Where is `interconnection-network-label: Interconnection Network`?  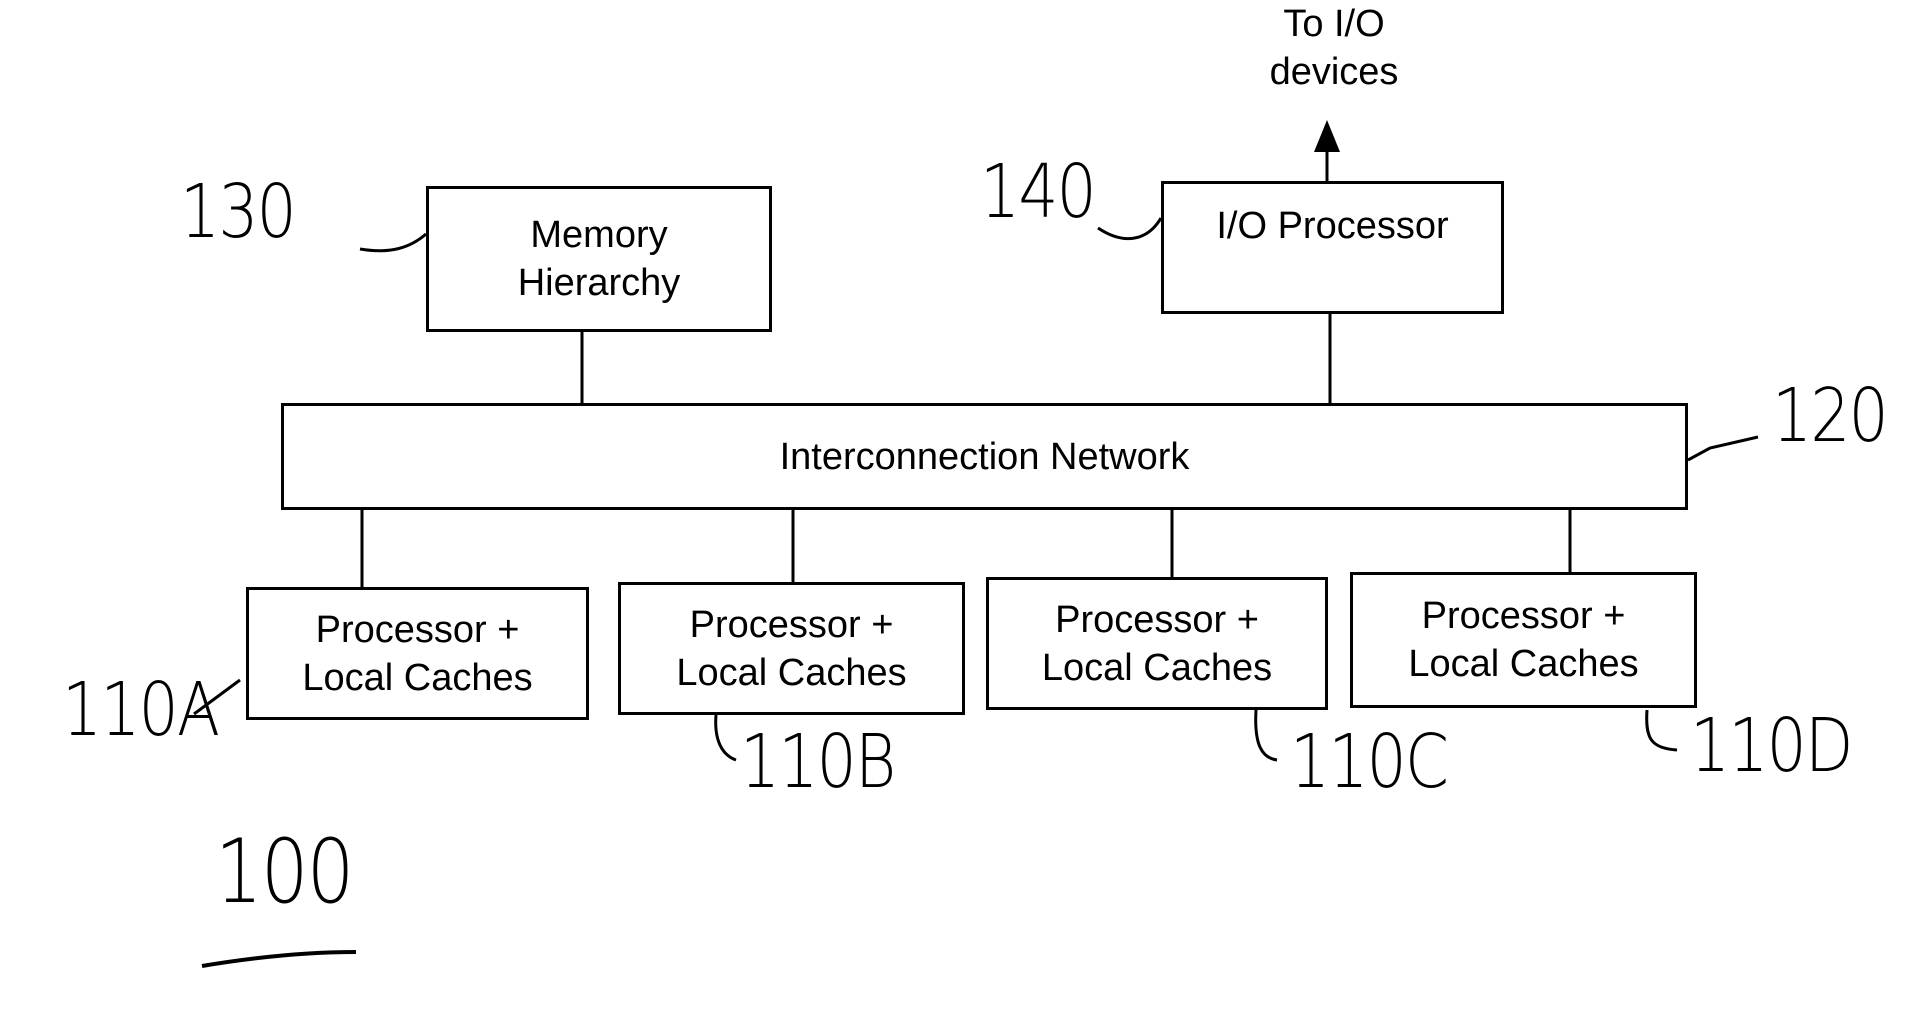
interconnection-network-label: Interconnection Network is located at coordinates (984, 456).